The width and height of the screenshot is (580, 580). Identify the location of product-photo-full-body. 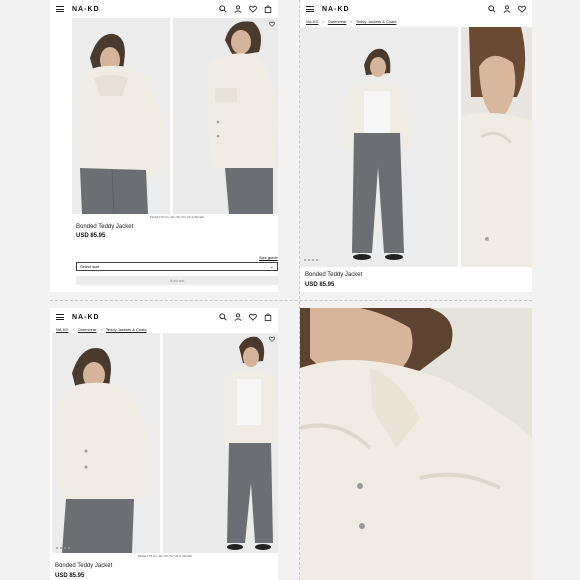
(379, 147).